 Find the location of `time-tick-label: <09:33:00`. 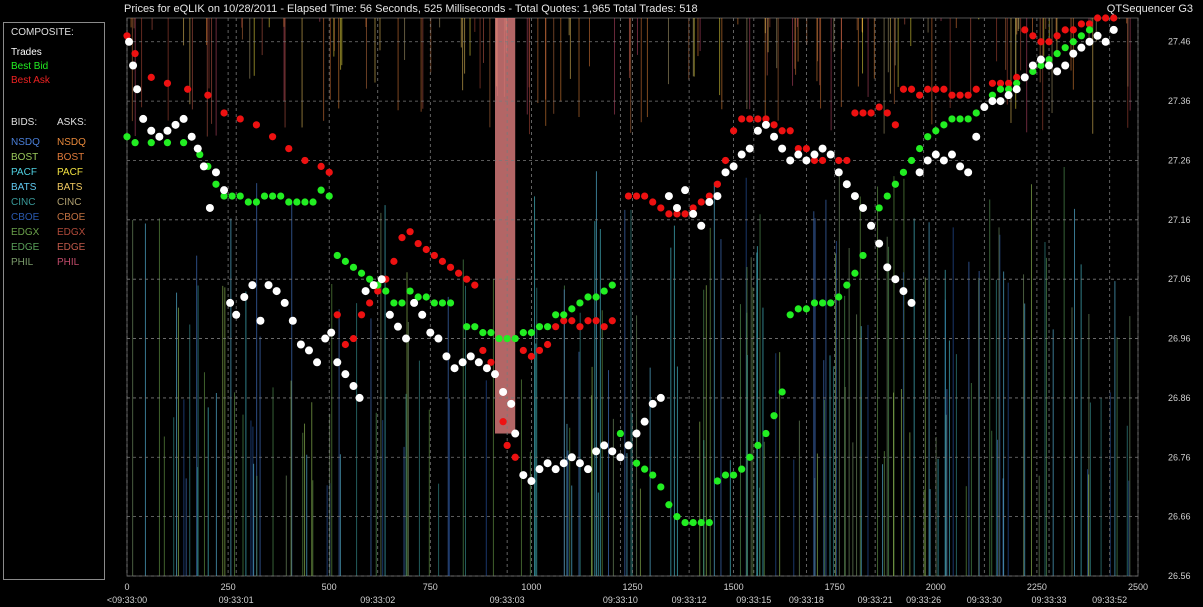

time-tick-label: <09:33:00 is located at coordinates (127, 600).